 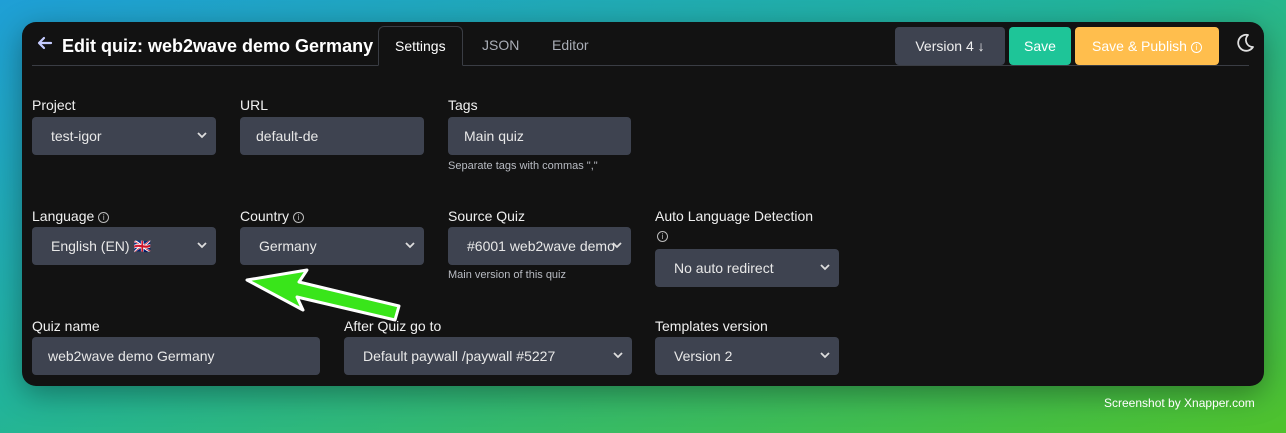 I want to click on url-input: default-de, so click(x=332, y=136).